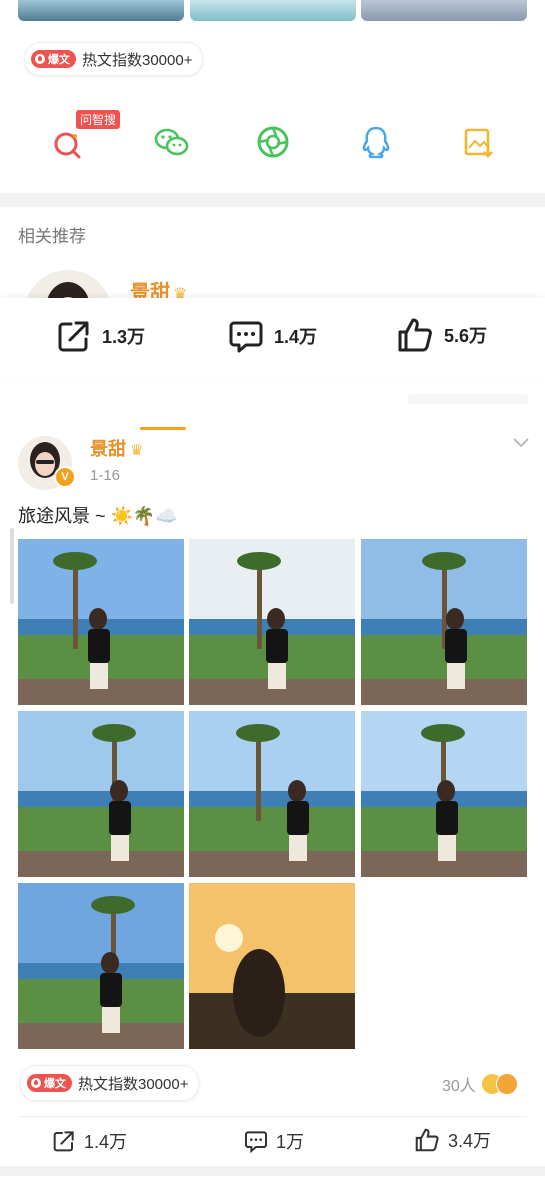 The width and height of the screenshot is (545, 1199). What do you see at coordinates (105, 475) in the screenshot?
I see `post-date: 1-16` at bounding box center [105, 475].